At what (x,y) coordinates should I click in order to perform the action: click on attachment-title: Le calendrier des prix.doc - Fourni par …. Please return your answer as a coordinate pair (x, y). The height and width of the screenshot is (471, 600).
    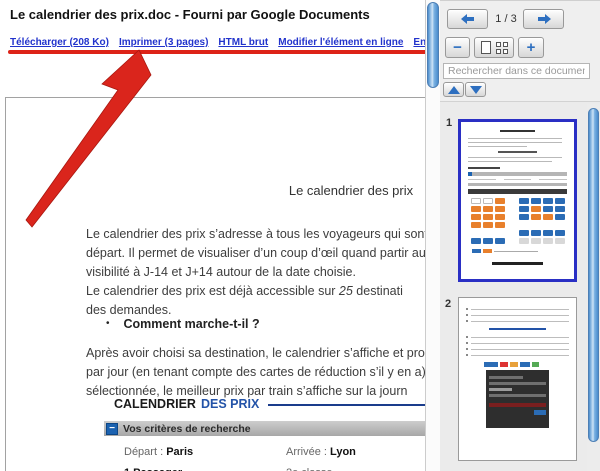
    Looking at the image, I should click on (190, 14).